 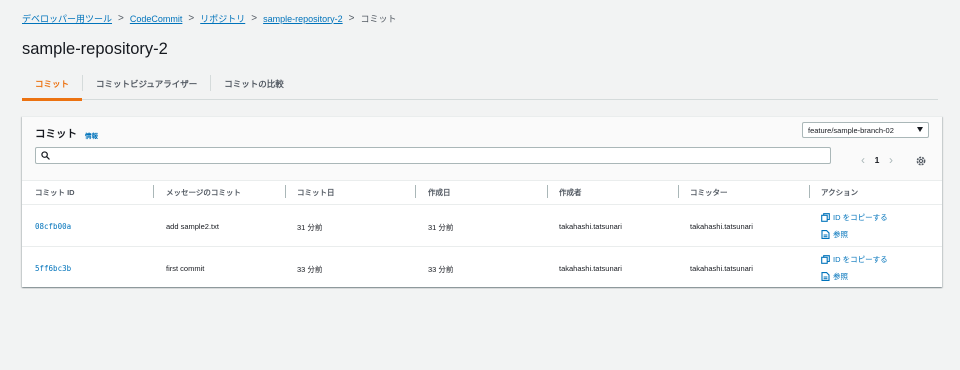 I want to click on tab-compare-commits: コミットの比較, so click(x=254, y=87).